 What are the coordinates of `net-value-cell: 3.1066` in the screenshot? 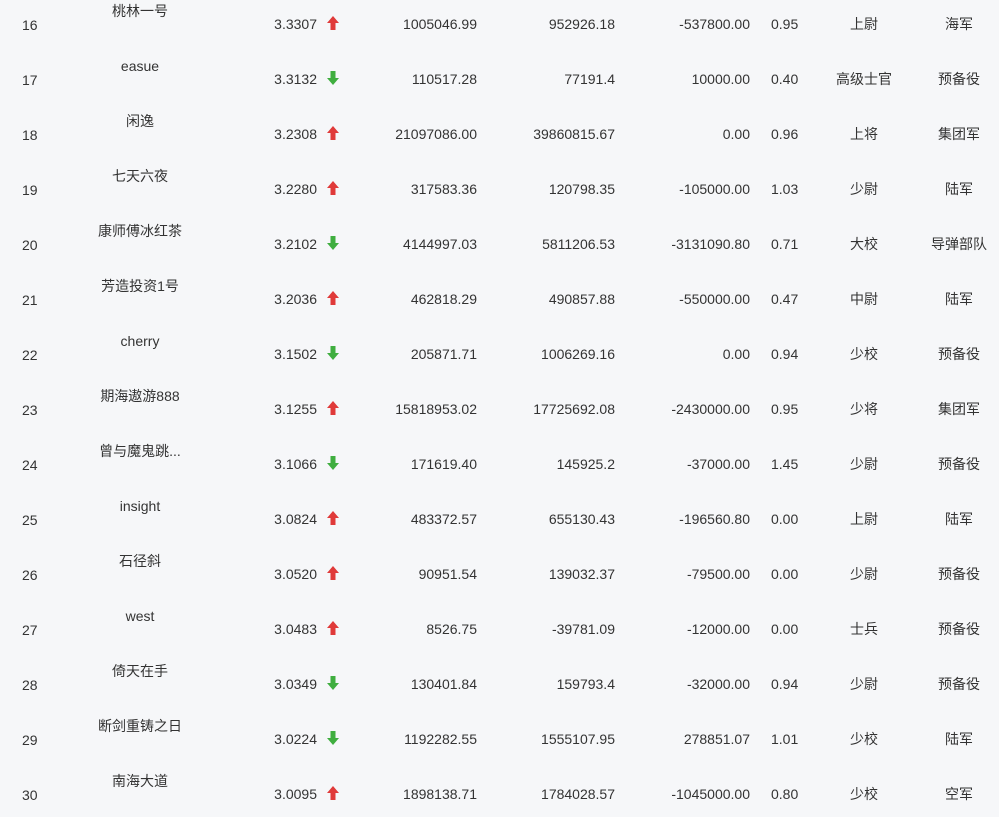 It's located at (295, 464).